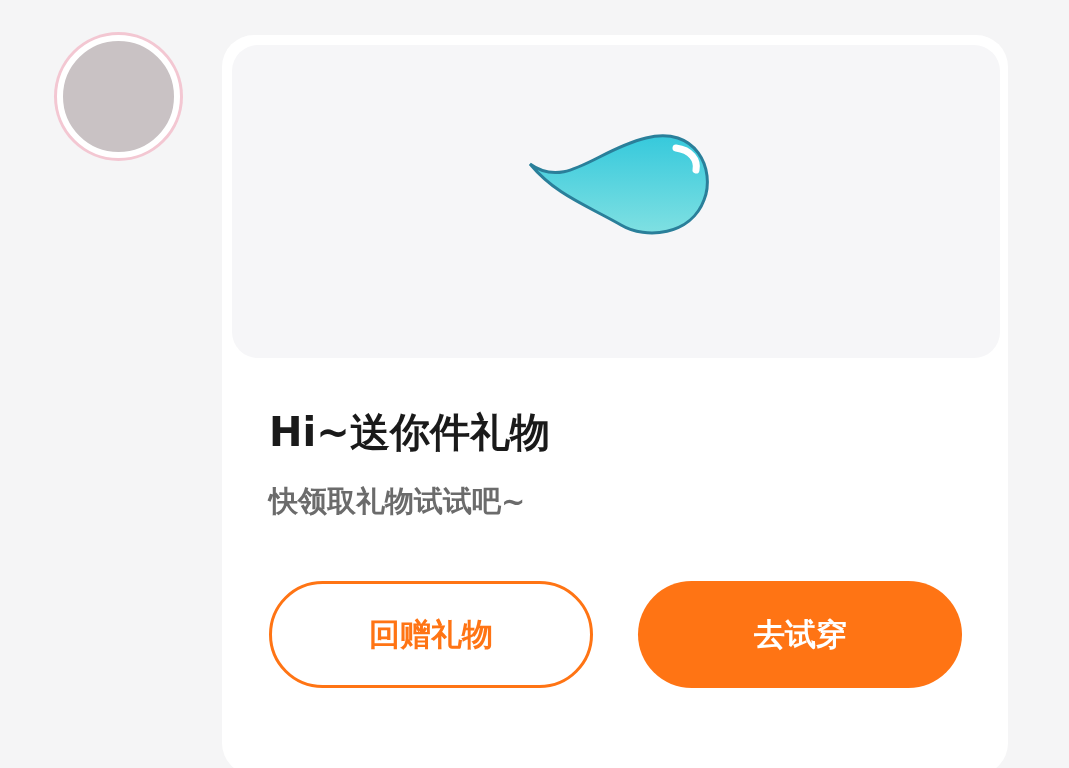  What do you see at coordinates (431, 634) in the screenshot?
I see `gift-back-button: 回赠礼物` at bounding box center [431, 634].